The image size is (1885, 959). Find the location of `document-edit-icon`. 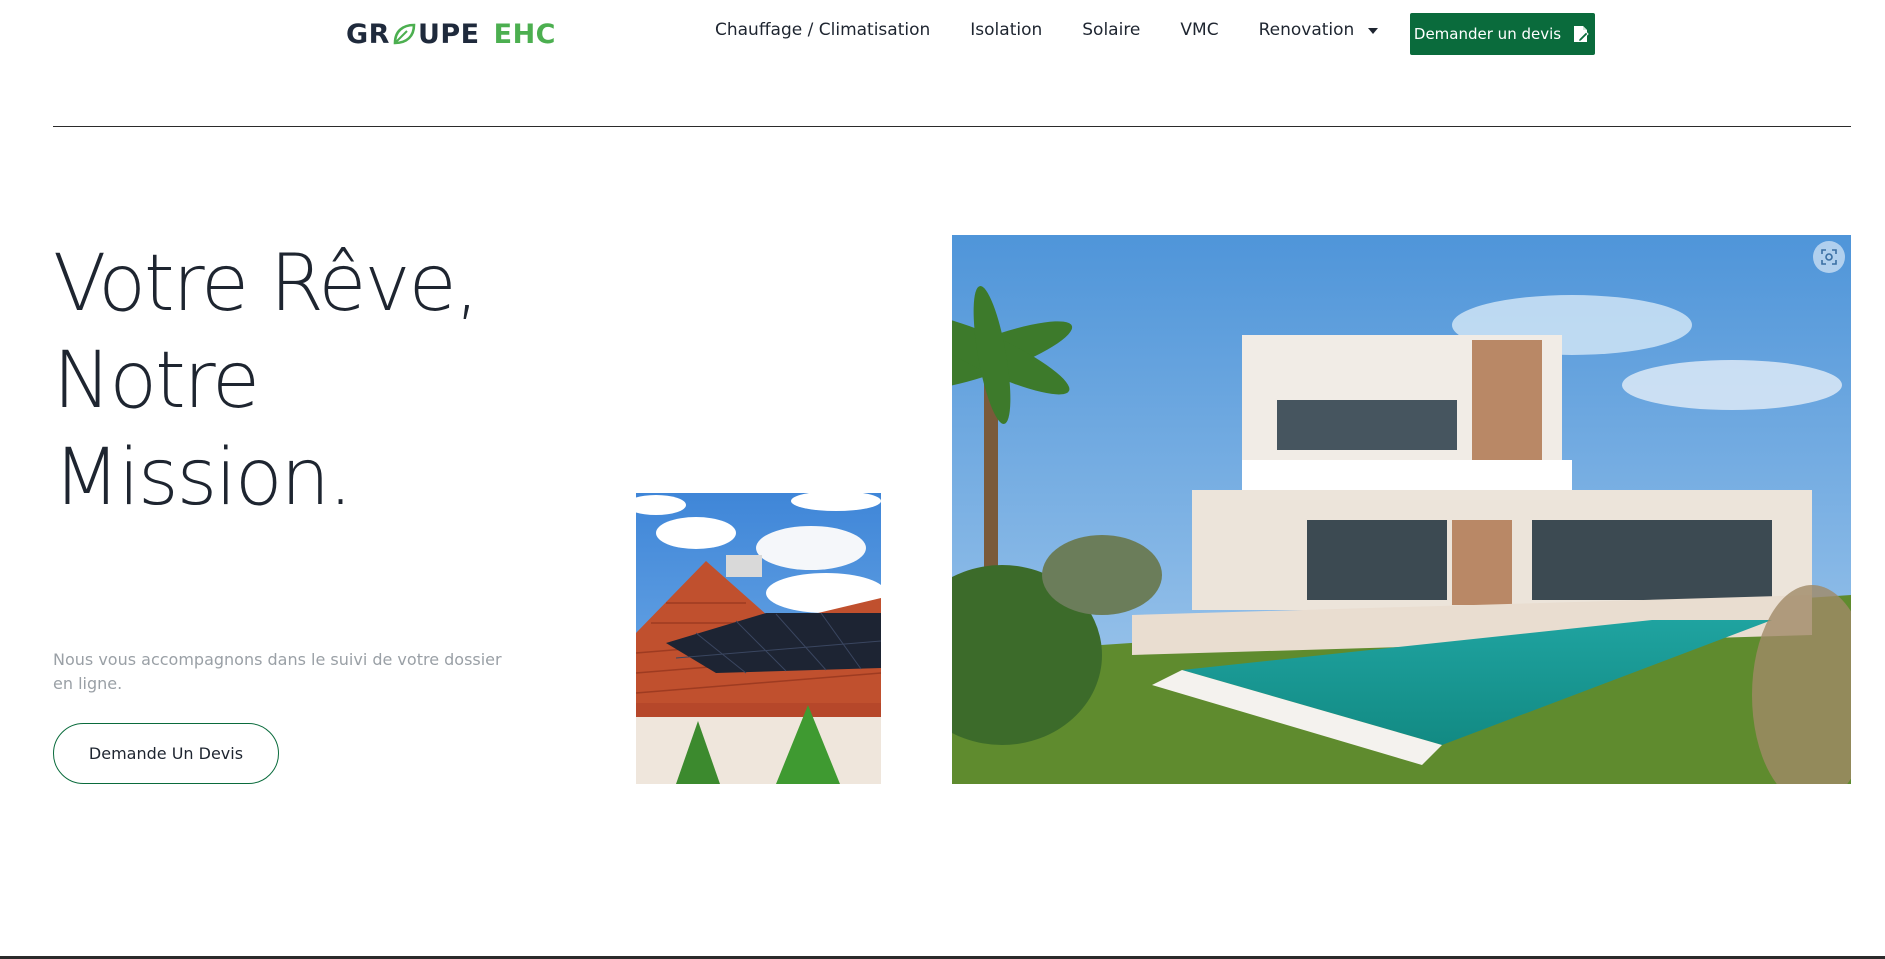

document-edit-icon is located at coordinates (1581, 34).